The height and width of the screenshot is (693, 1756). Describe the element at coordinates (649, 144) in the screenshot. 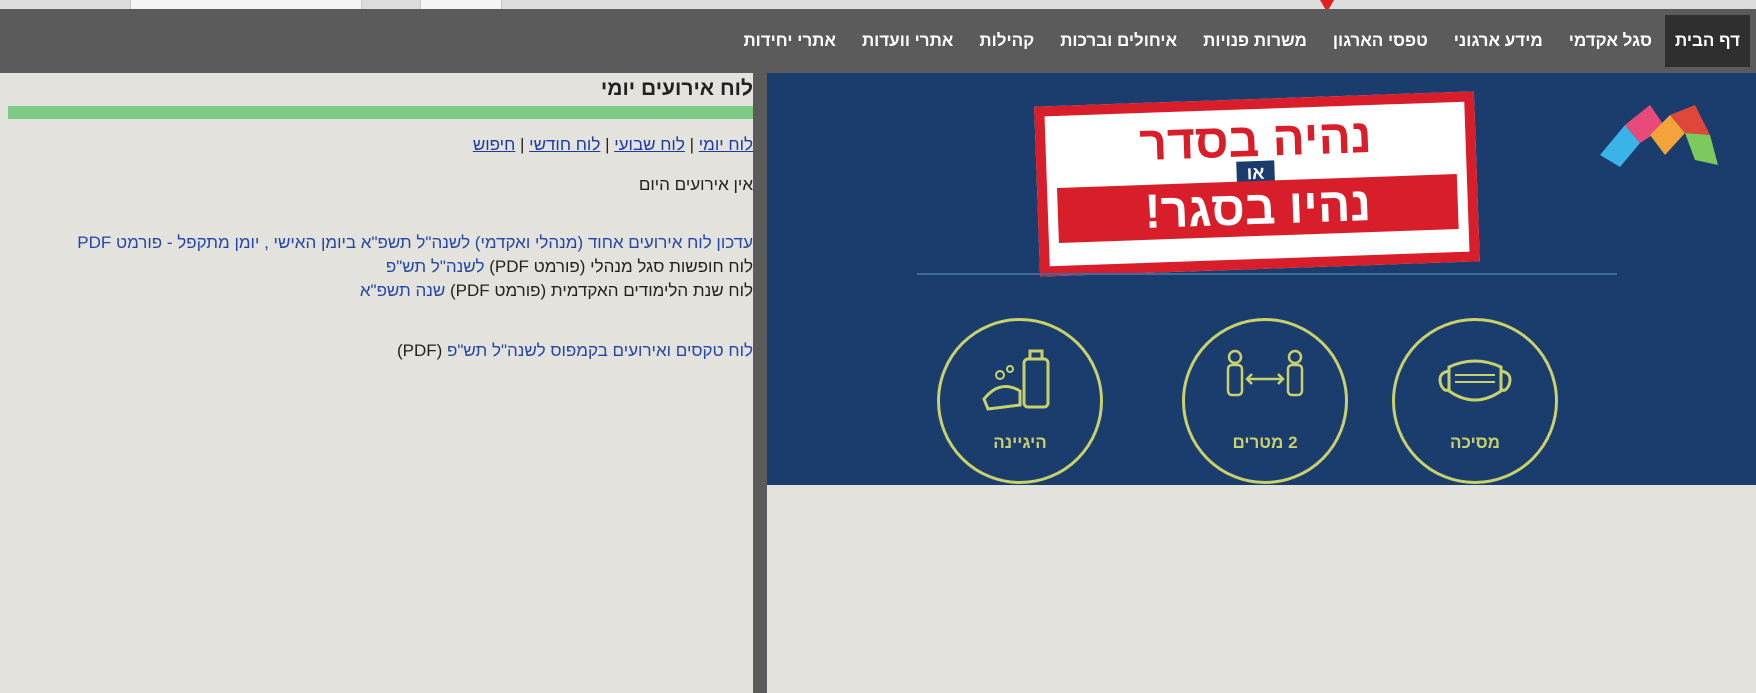

I see `link-weekly: לוח שבועי` at that location.